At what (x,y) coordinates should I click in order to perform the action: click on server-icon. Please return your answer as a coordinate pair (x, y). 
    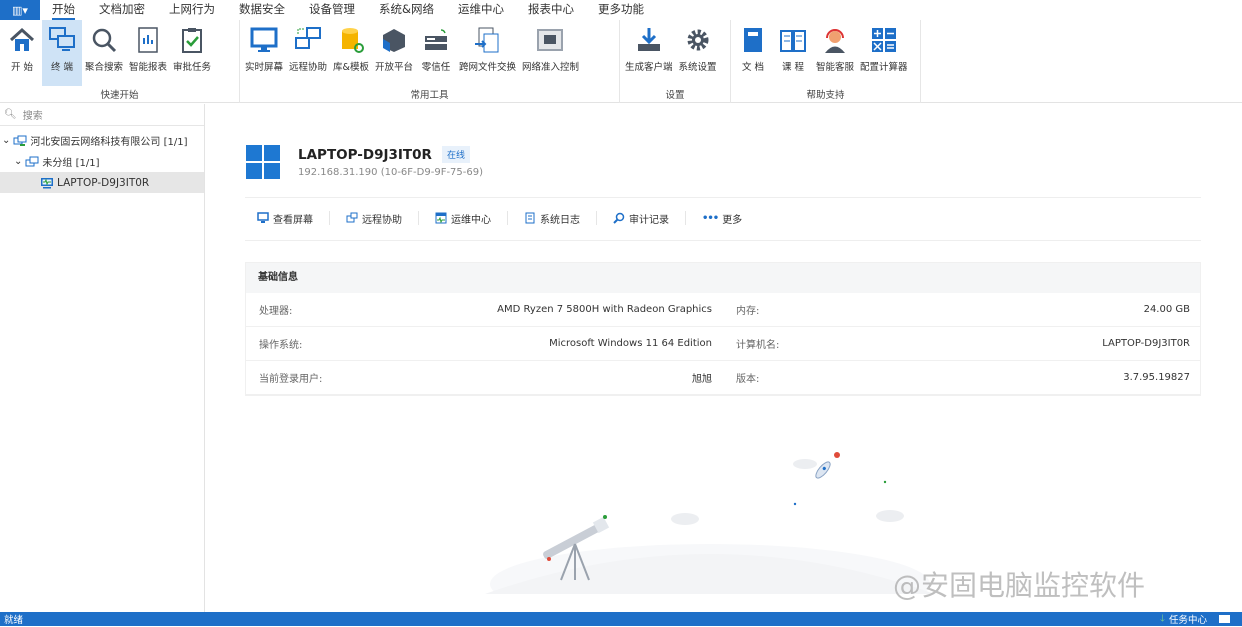
    Looking at the image, I should click on (435, 39).